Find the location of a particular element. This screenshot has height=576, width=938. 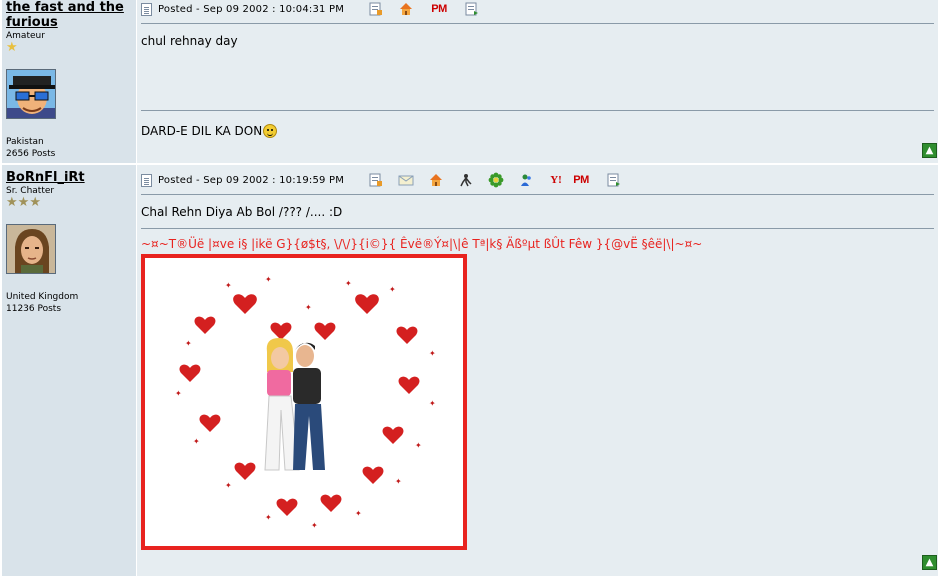

author-username: BoRnFl_iRt is located at coordinates (45, 177).